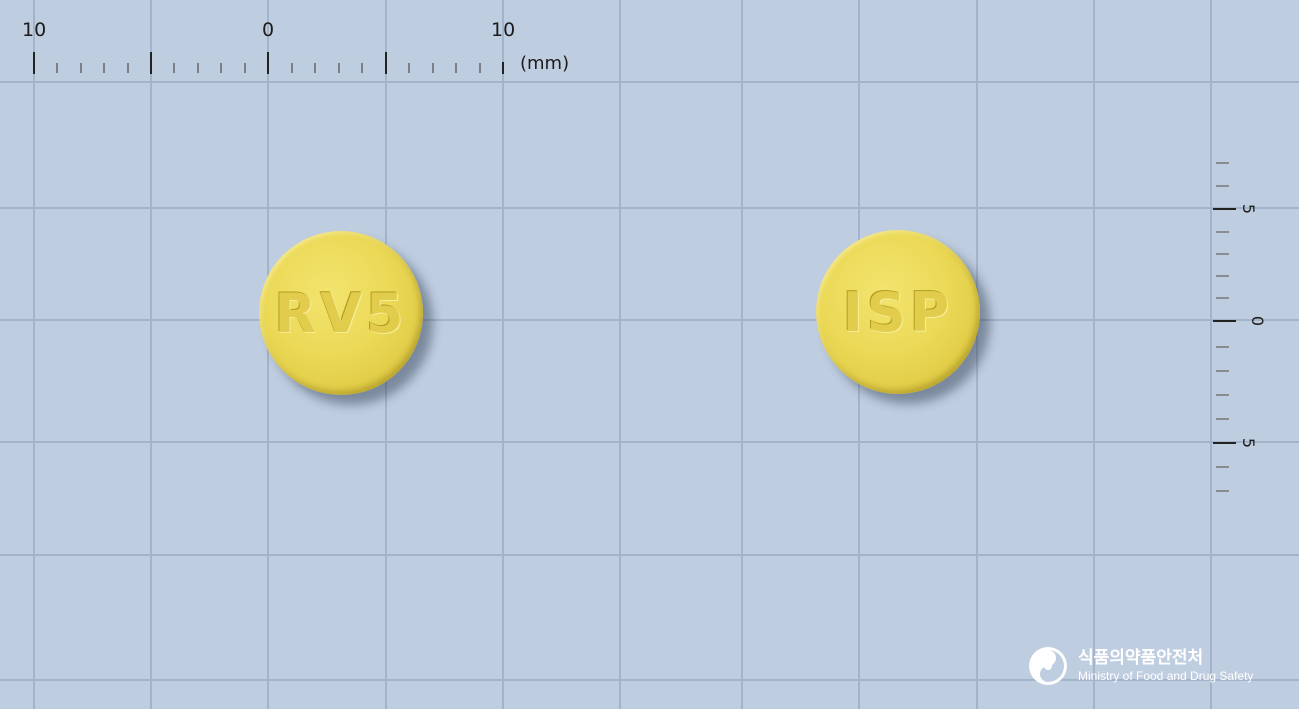 The height and width of the screenshot is (709, 1299). Describe the element at coordinates (1249, 209) in the screenshot. I see `vertical-ruler-label-top: 5` at that location.